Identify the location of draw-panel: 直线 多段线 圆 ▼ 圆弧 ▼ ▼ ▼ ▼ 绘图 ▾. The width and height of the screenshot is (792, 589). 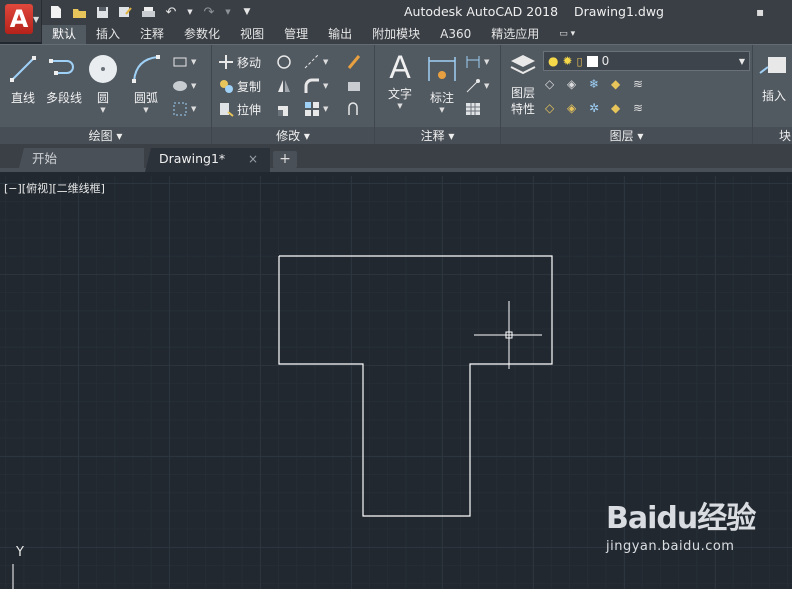
(106, 95).